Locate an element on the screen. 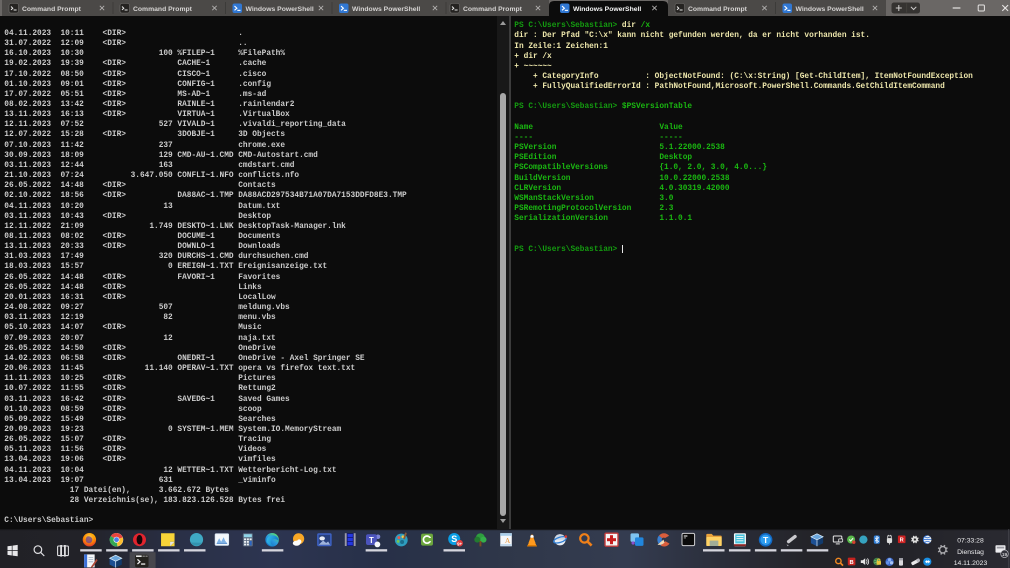 The height and width of the screenshot is (568, 1010). svg-text: Dienstag is located at coordinates (970, 552).